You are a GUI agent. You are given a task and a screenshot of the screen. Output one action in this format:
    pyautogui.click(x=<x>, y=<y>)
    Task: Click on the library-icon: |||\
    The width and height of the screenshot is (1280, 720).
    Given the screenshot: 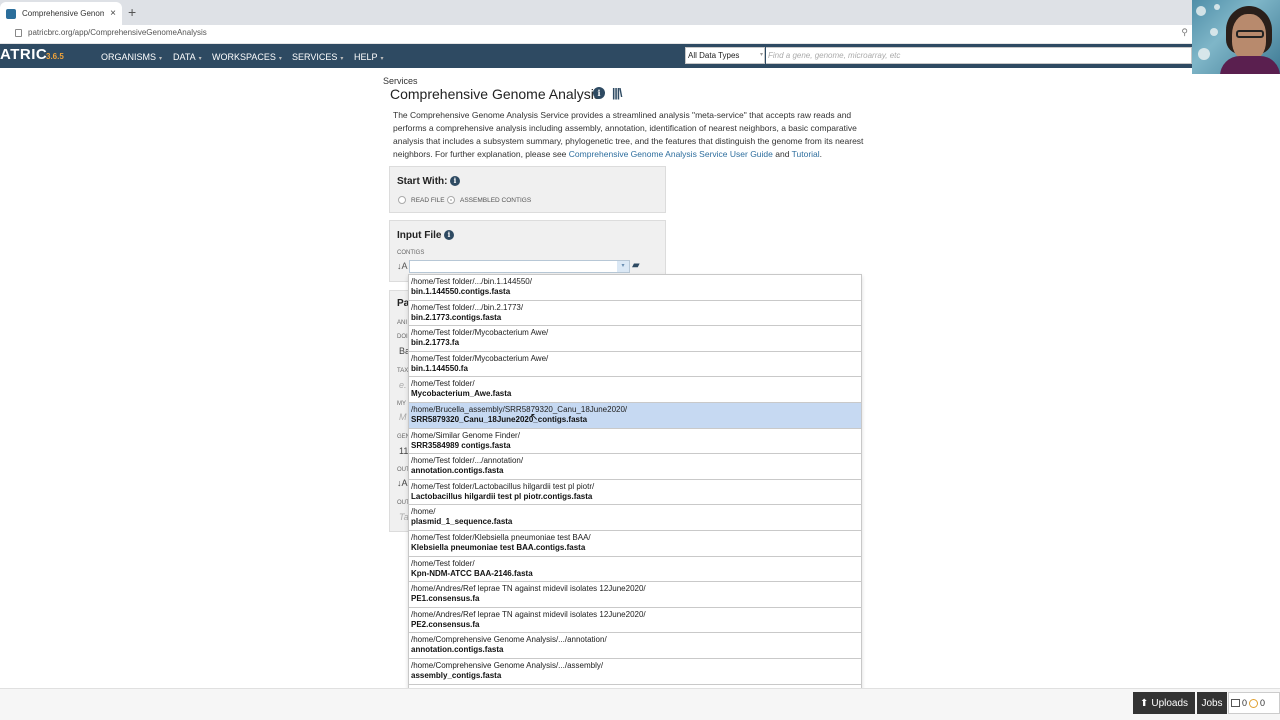 What is the action you would take?
    pyautogui.click(x=617, y=93)
    